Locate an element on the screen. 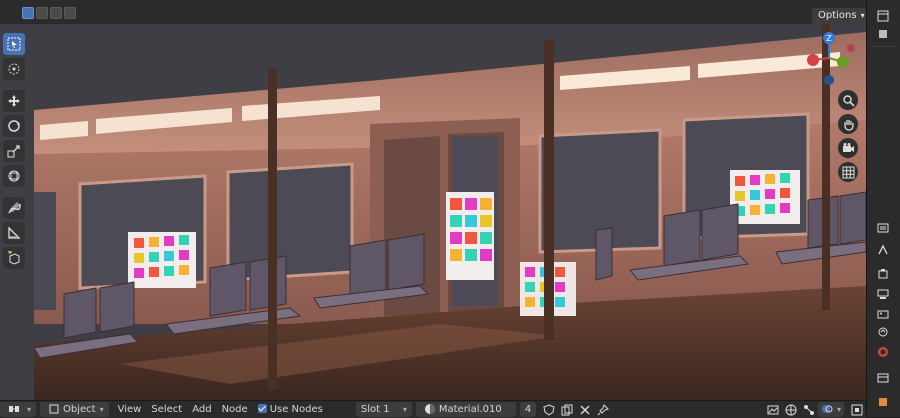 This screenshot has width=900, height=418. use-nodes-label: Use Nodes is located at coordinates (296, 409).